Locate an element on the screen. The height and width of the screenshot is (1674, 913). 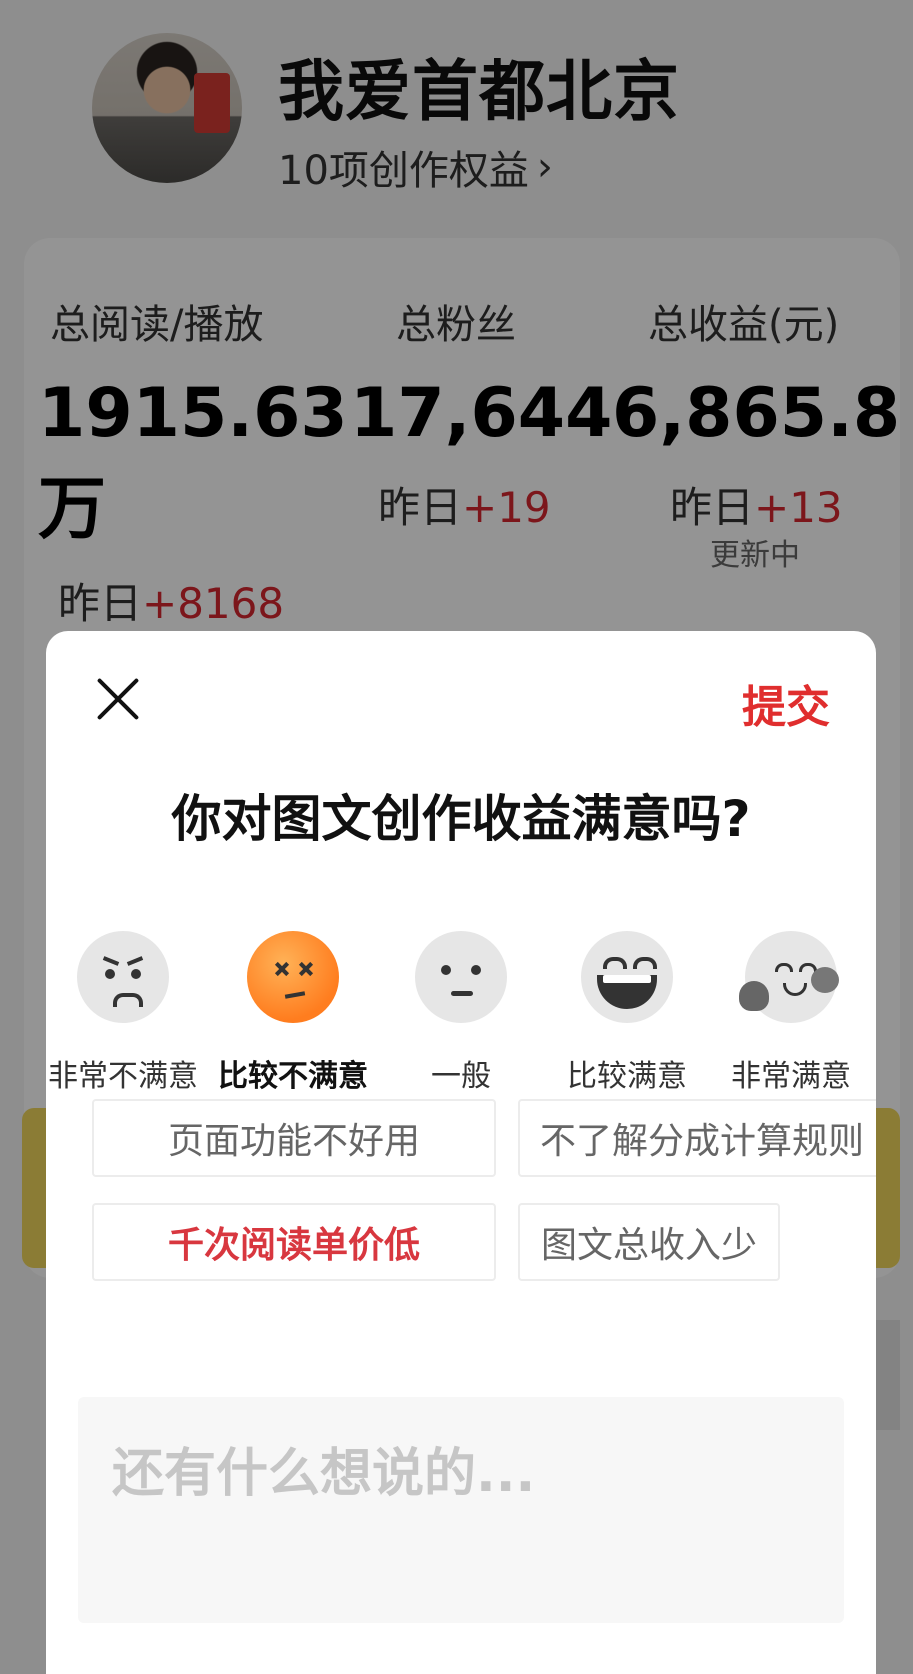
survey-question: 你对图文创作收益满意吗? is located at coordinates (461, 819).